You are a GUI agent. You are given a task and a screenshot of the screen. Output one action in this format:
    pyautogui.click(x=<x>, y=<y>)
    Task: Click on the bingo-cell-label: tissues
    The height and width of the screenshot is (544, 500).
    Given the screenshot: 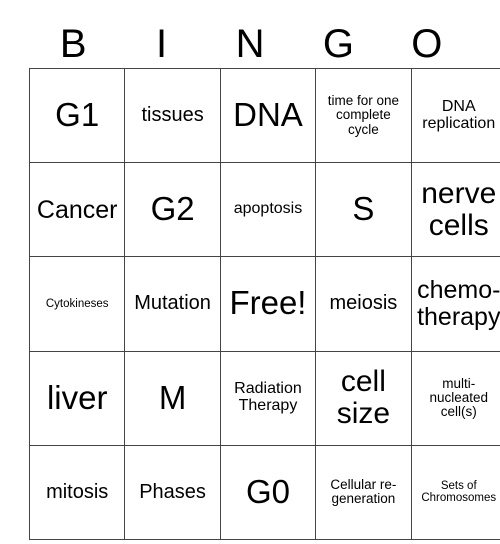 What is the action you would take?
    pyautogui.click(x=172, y=115)
    